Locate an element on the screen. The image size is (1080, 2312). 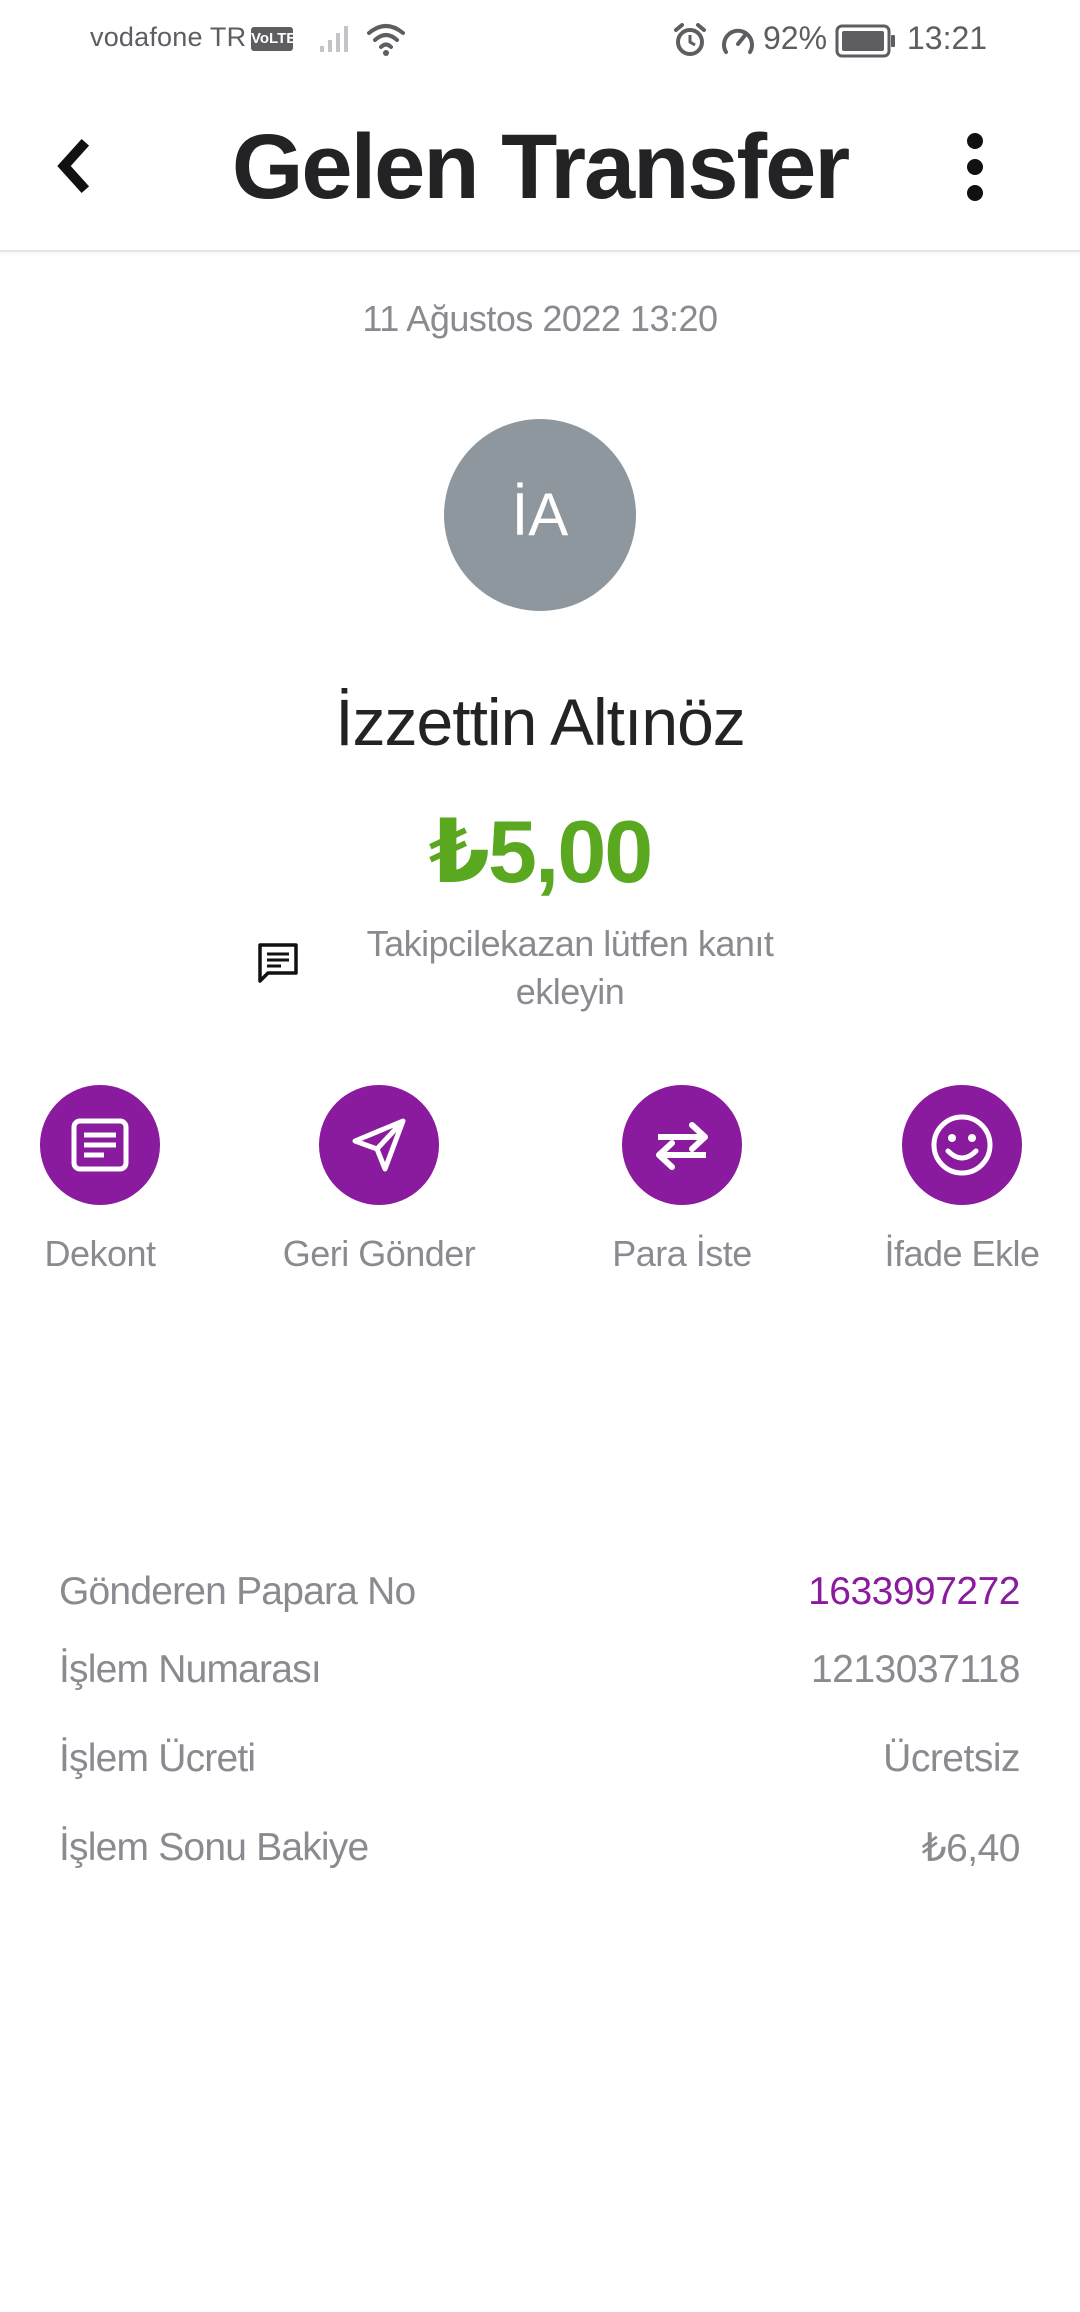
send-back-button-circle is located at coordinates (379, 1145).